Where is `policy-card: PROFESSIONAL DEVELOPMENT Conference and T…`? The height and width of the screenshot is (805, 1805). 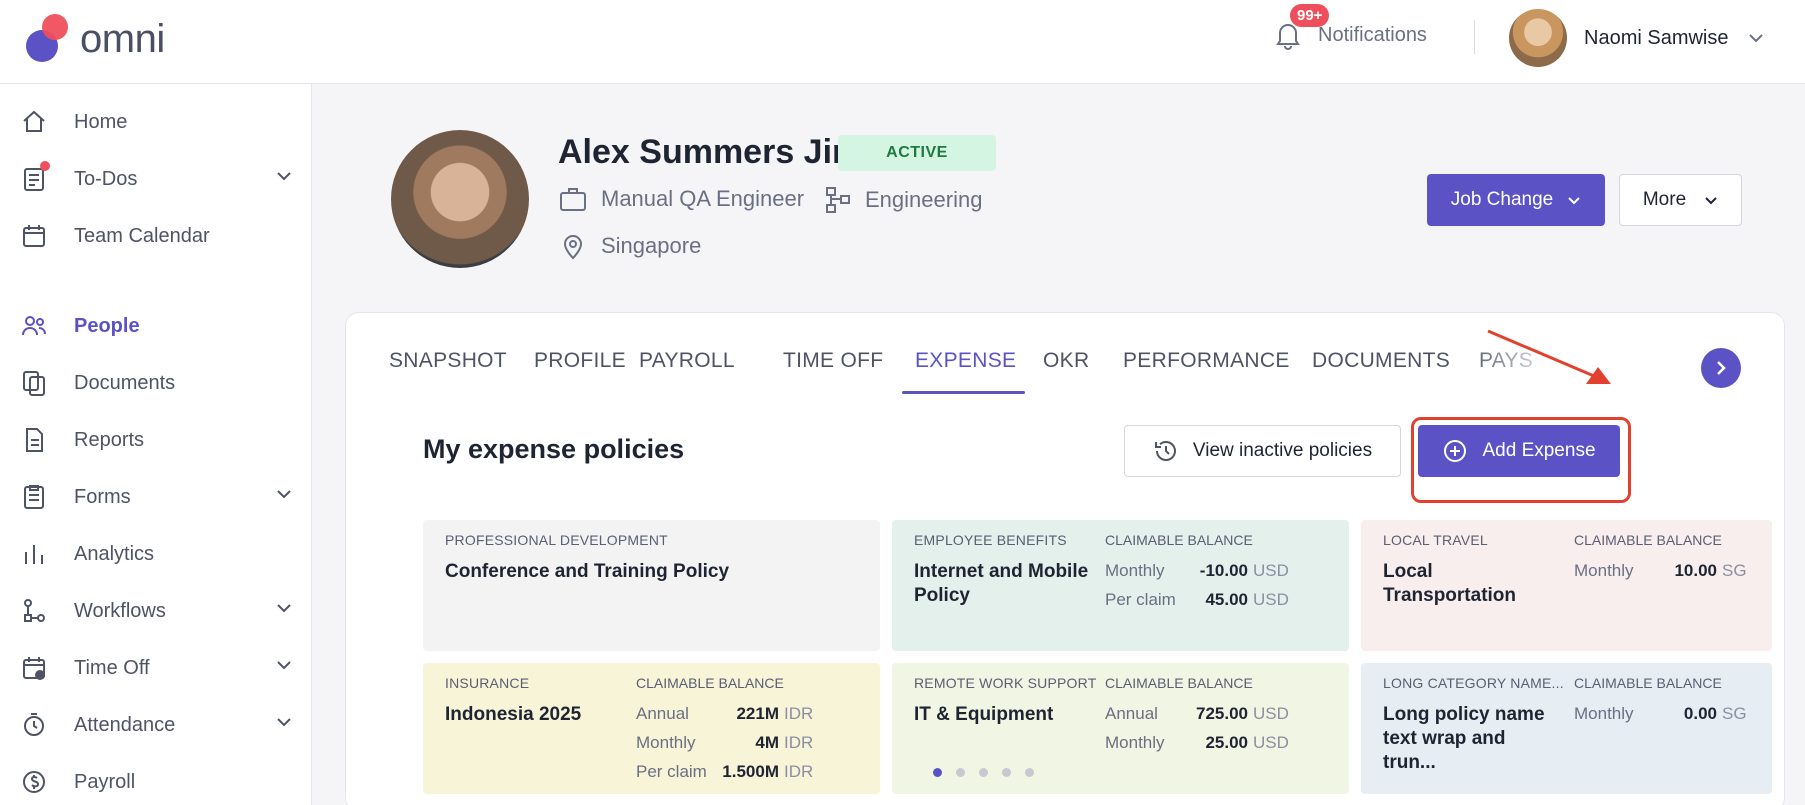
policy-card: PROFESSIONAL DEVELOPMENT Conference and T… is located at coordinates (651, 585).